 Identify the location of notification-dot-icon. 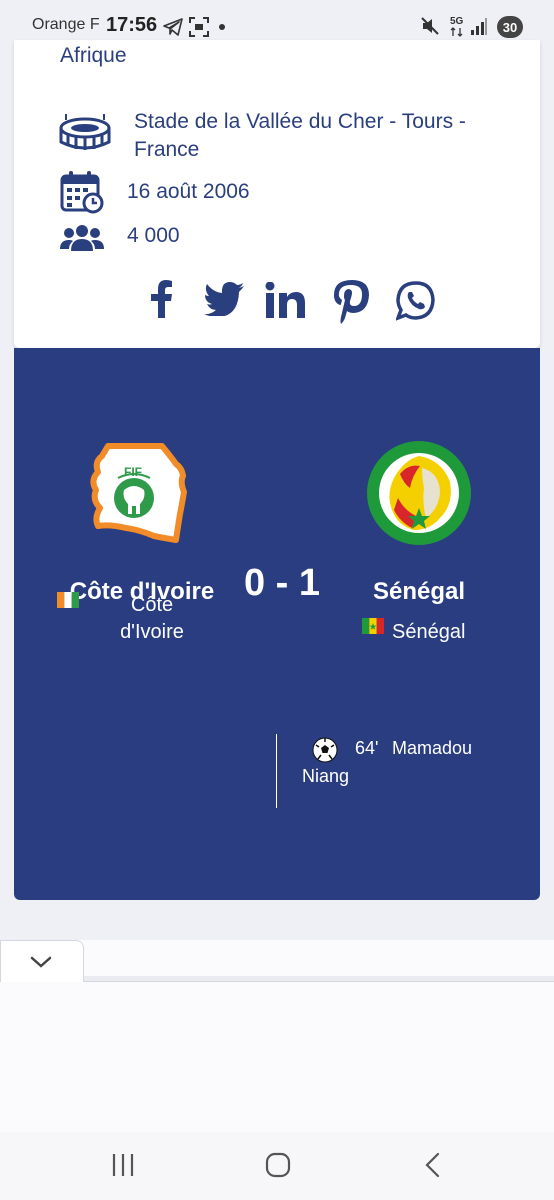
(222, 27).